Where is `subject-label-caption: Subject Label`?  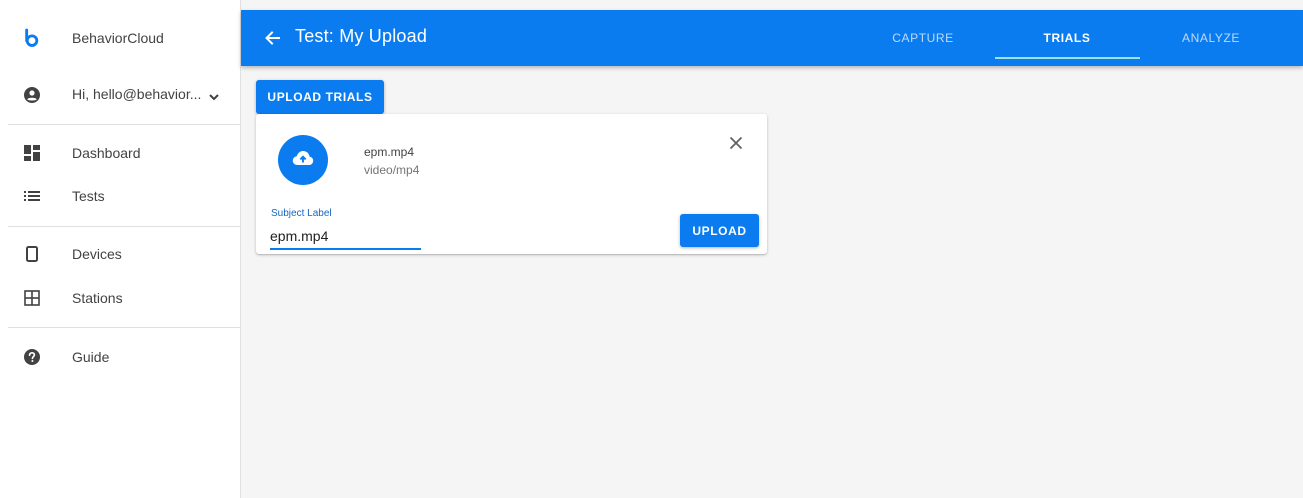
subject-label-caption: Subject Label is located at coordinates (301, 213).